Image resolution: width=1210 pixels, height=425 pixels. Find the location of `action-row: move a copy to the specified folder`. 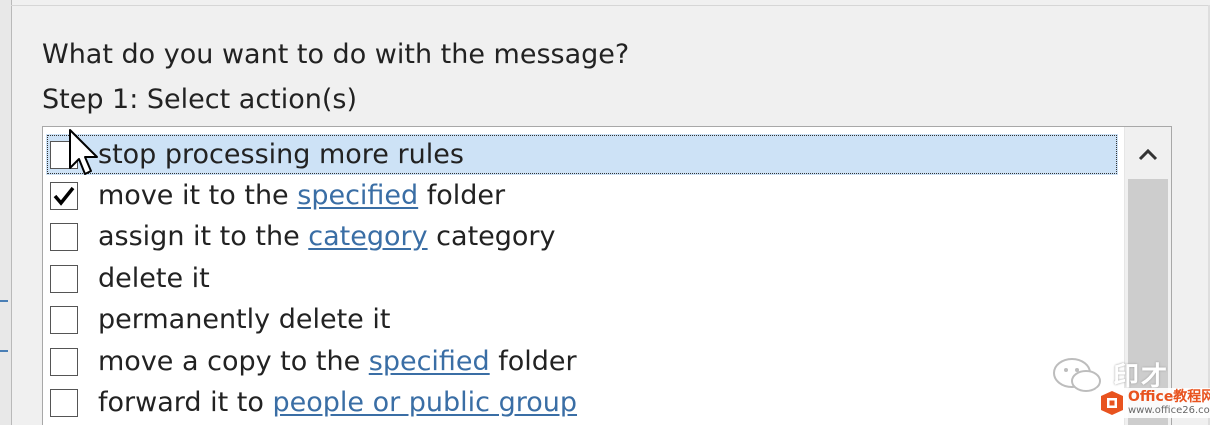

action-row: move a copy to the specified folder is located at coordinates (582, 361).